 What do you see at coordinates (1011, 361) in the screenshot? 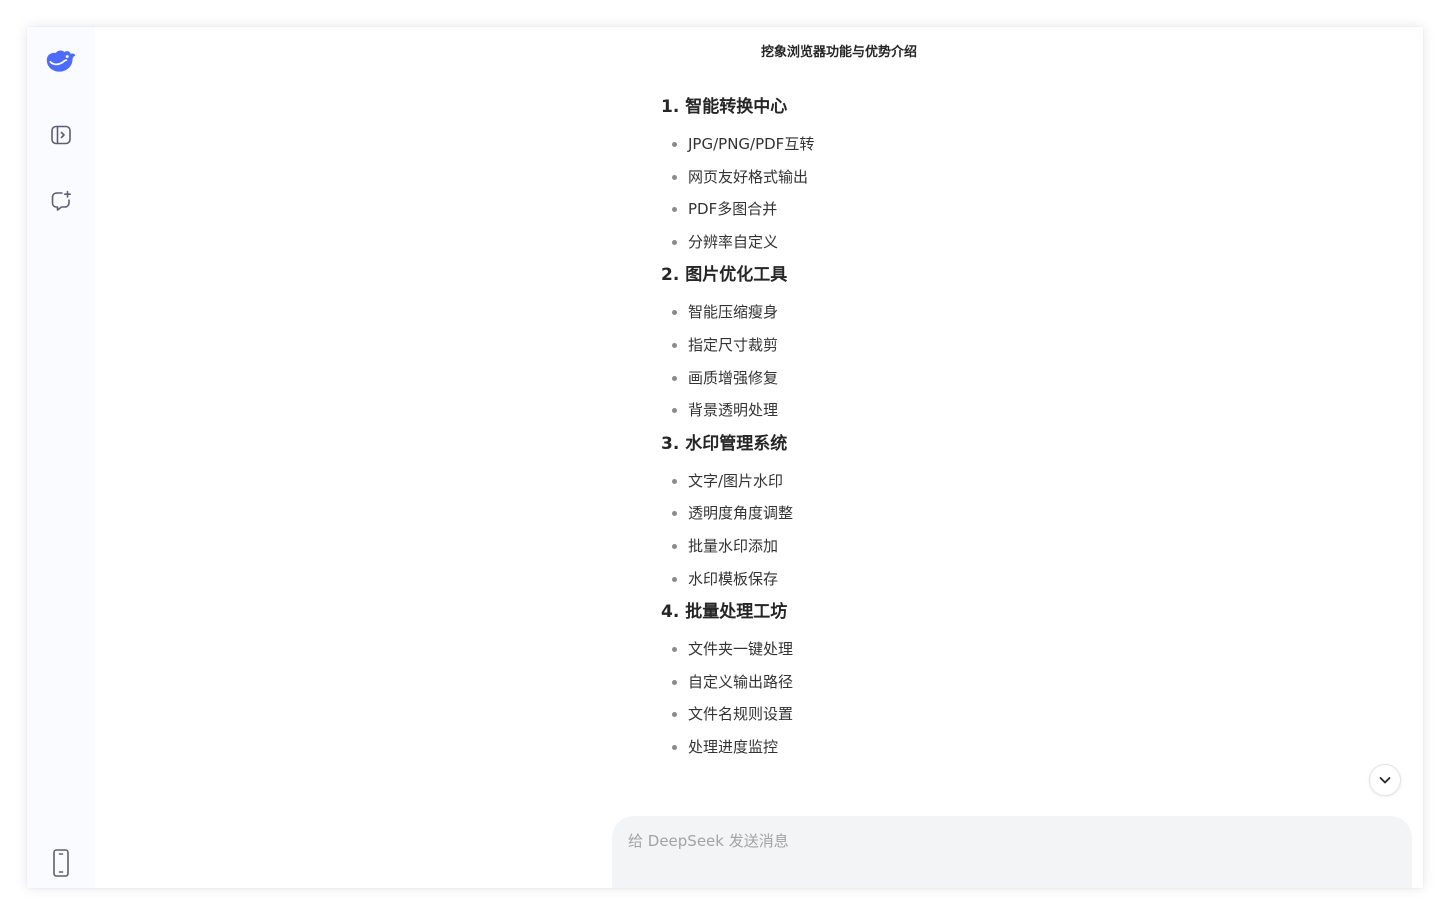
I see `feature-list: 智能压缩瘦身 指定尺寸裁剪 画质增强修复 背景透明处理` at bounding box center [1011, 361].